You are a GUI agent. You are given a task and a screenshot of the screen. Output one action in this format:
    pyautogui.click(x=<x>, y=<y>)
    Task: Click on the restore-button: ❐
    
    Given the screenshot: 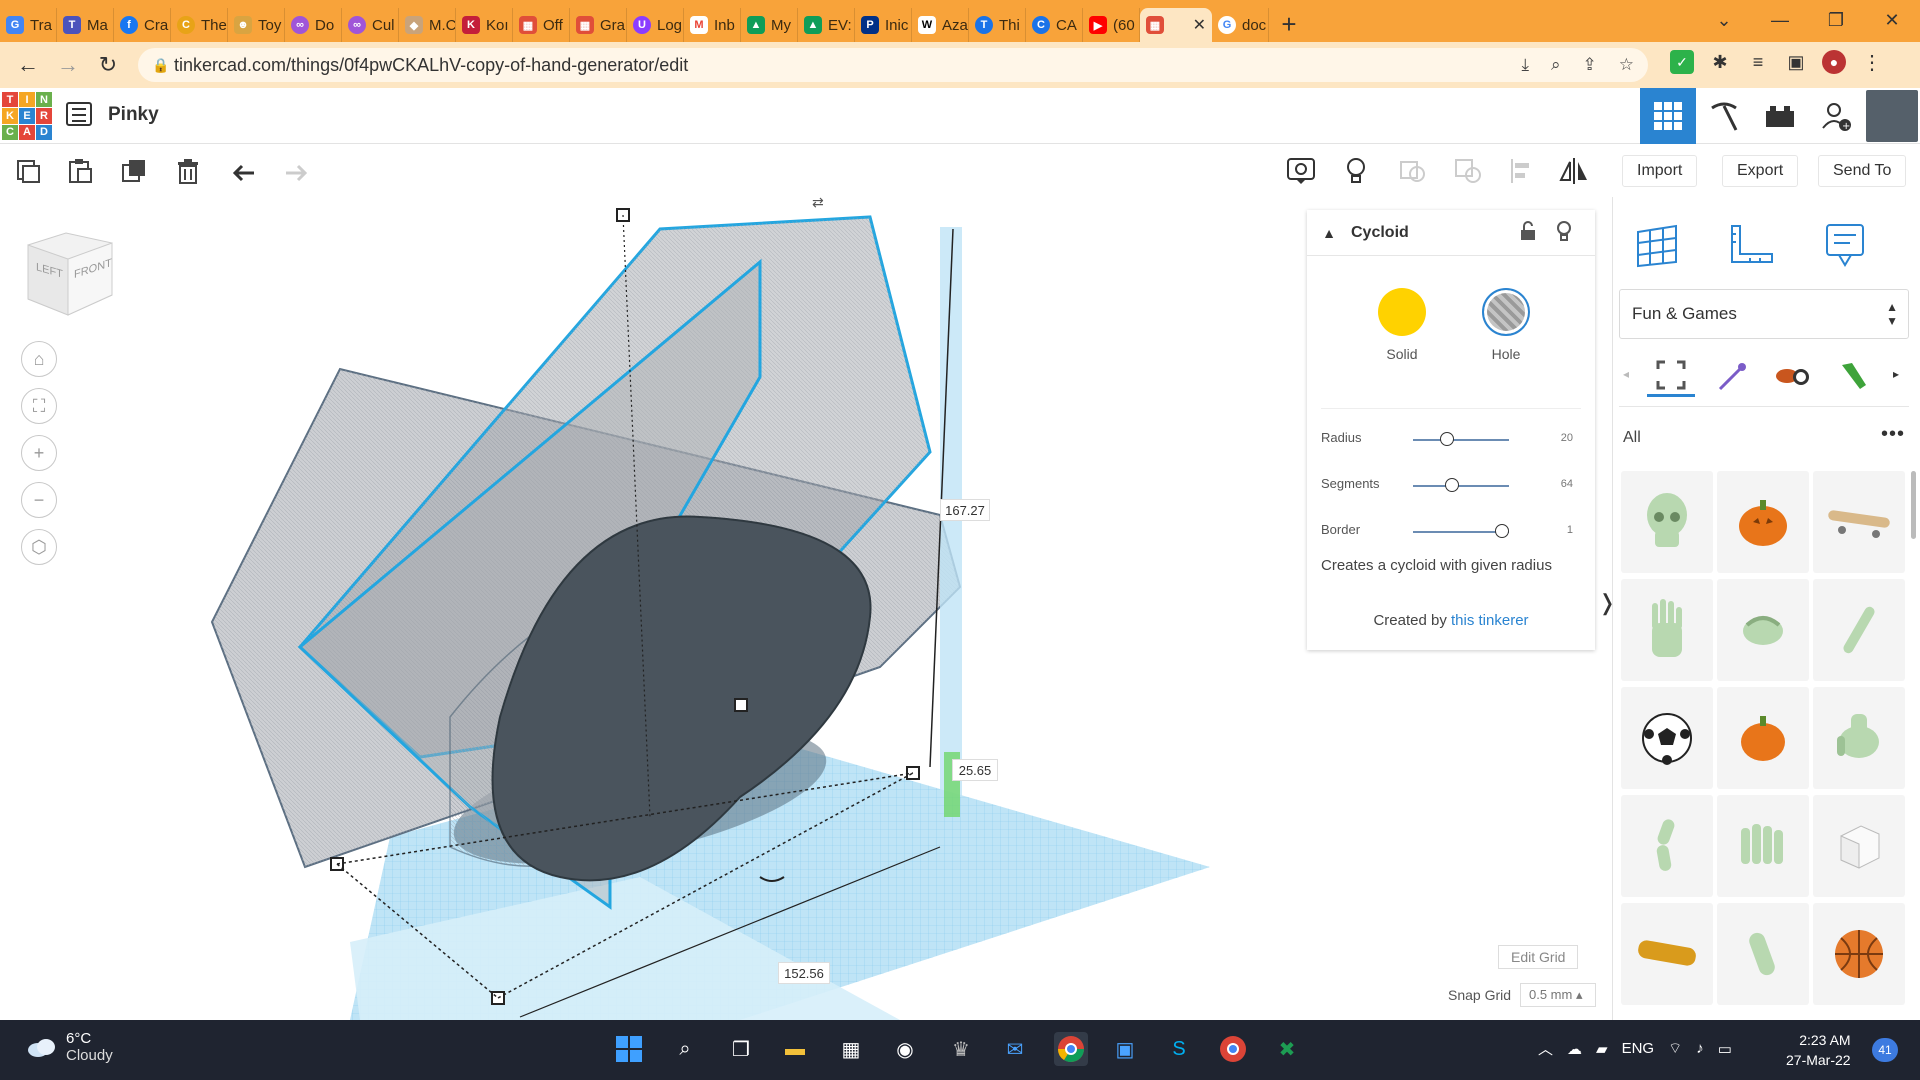 What is the action you would take?
    pyautogui.click(x=1836, y=20)
    